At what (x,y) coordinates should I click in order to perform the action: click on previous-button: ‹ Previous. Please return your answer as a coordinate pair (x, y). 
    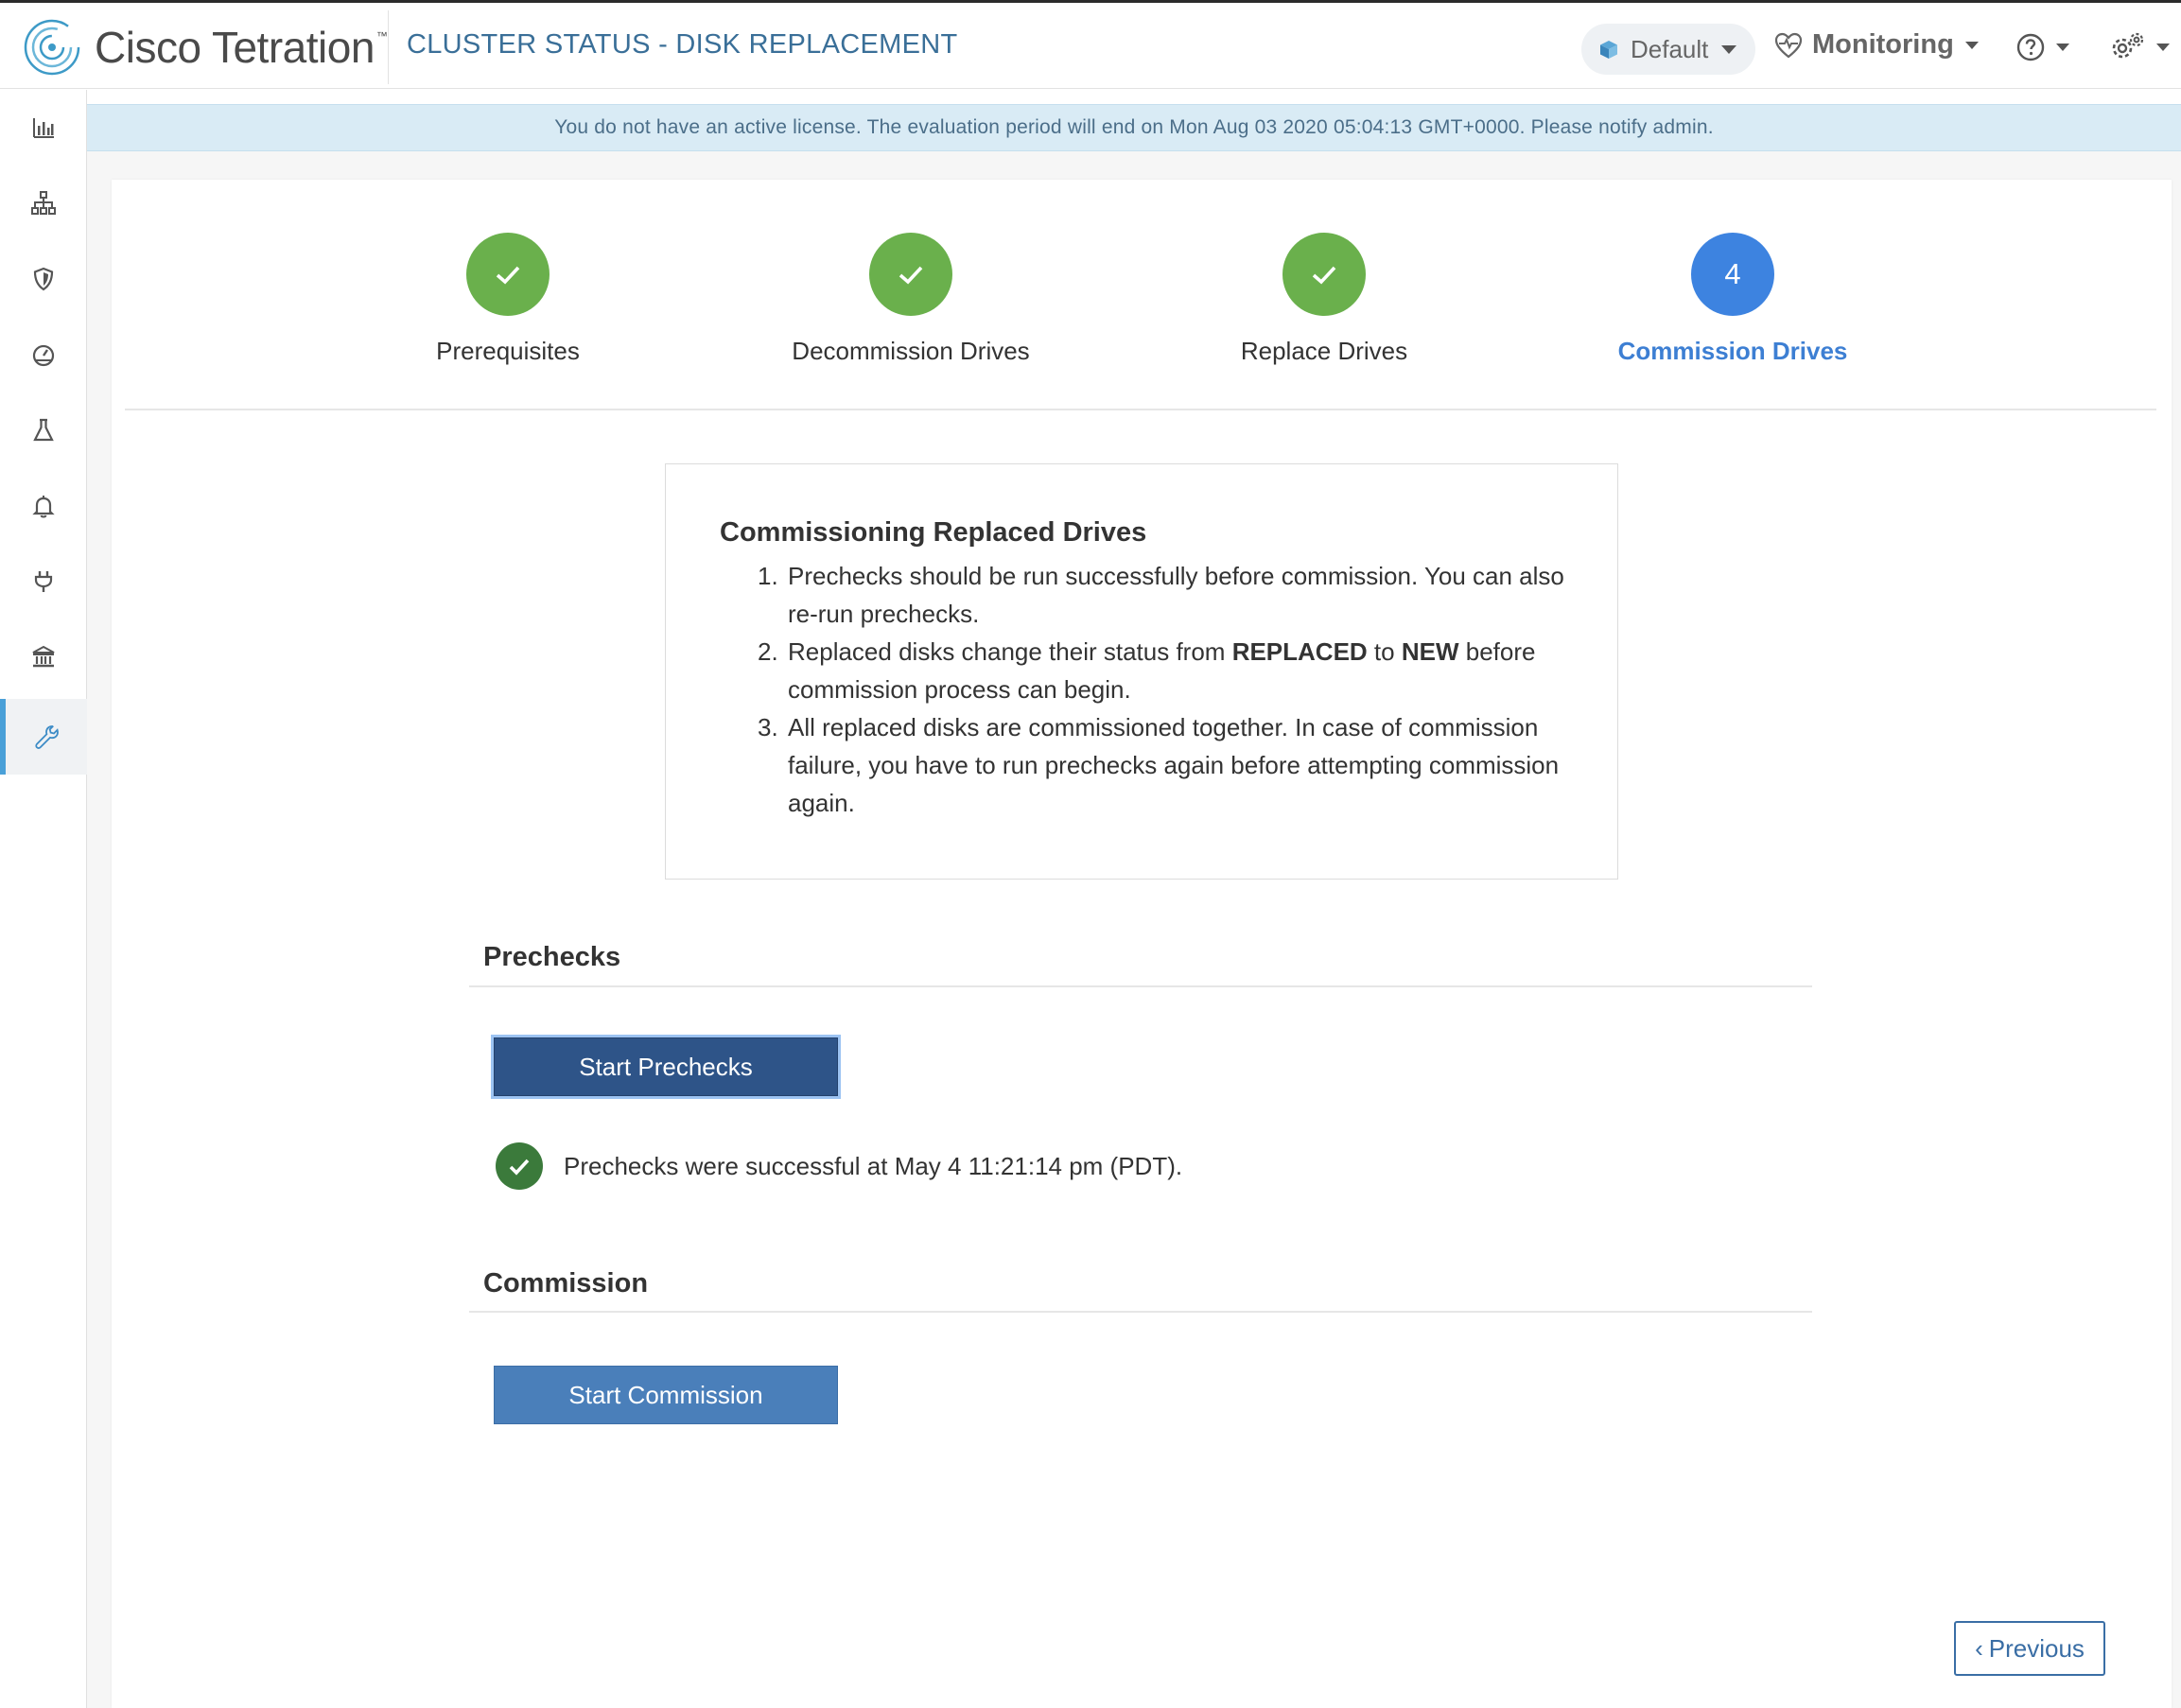
    Looking at the image, I should click on (2029, 1648).